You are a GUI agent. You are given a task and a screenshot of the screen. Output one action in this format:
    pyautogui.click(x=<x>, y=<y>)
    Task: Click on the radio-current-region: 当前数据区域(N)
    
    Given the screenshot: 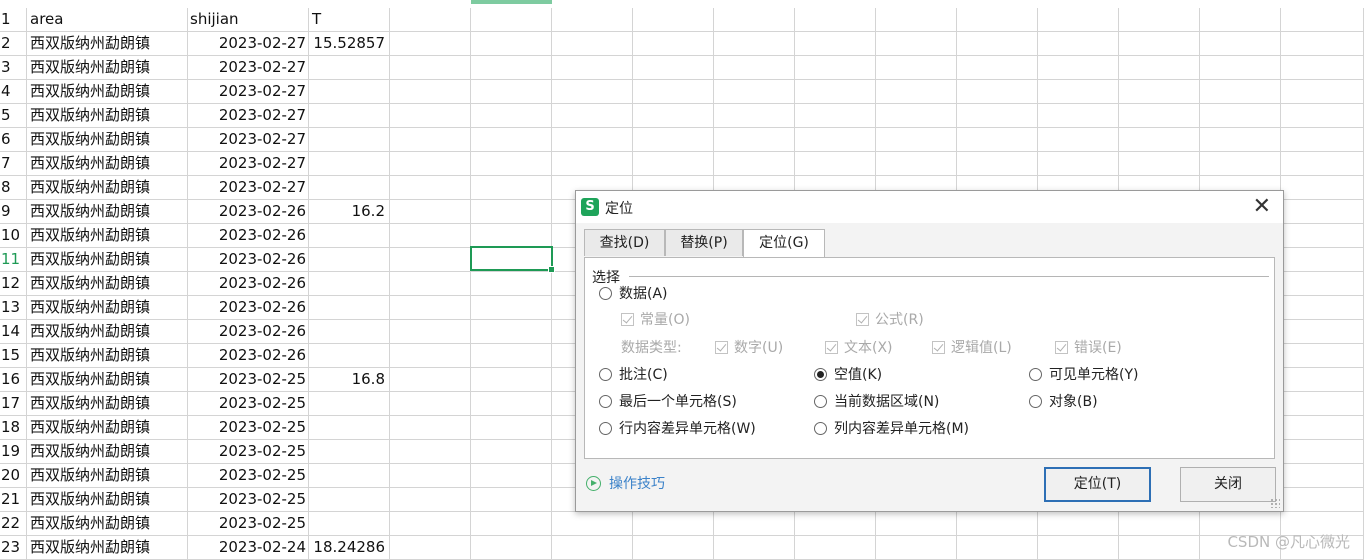 What is the action you would take?
    pyautogui.click(x=876, y=402)
    